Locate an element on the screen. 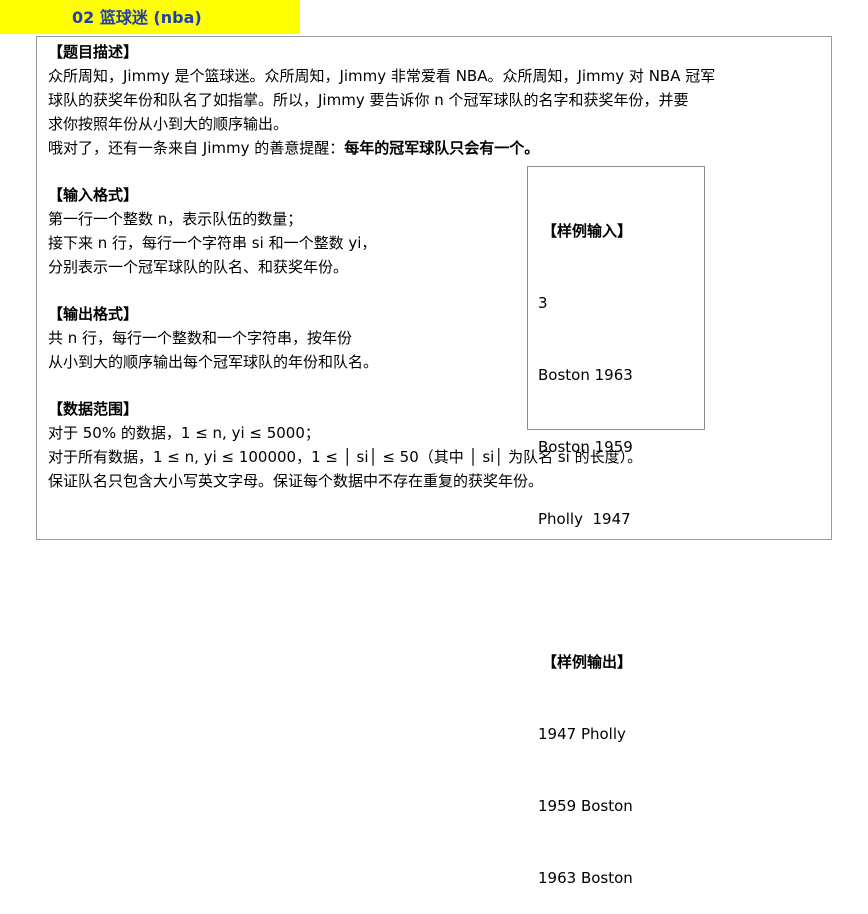 The width and height of the screenshot is (868, 914). input-format-heading: 【输入格式】 is located at coordinates (93, 195).